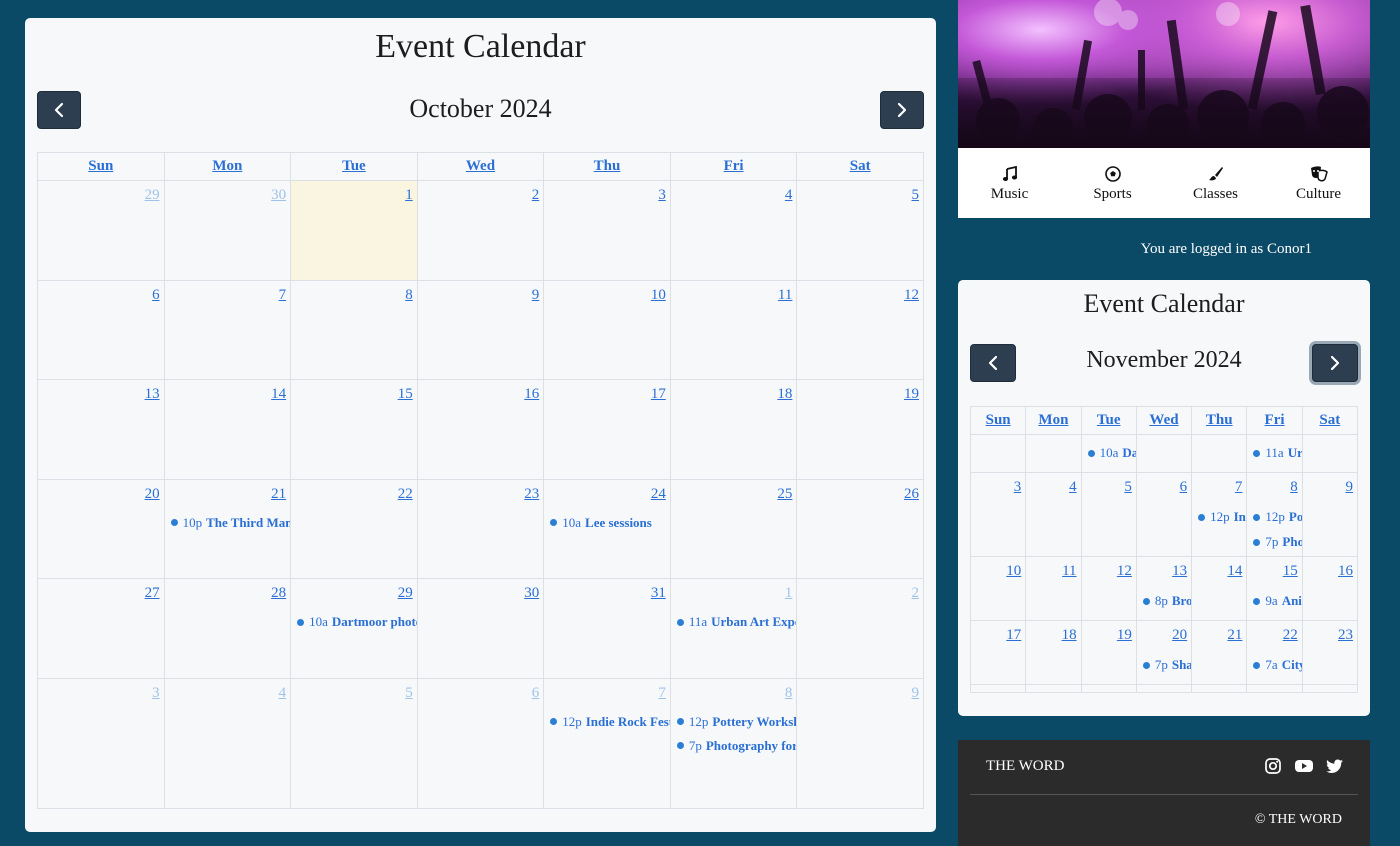  I want to click on day-number-link: 8, so click(1294, 487).